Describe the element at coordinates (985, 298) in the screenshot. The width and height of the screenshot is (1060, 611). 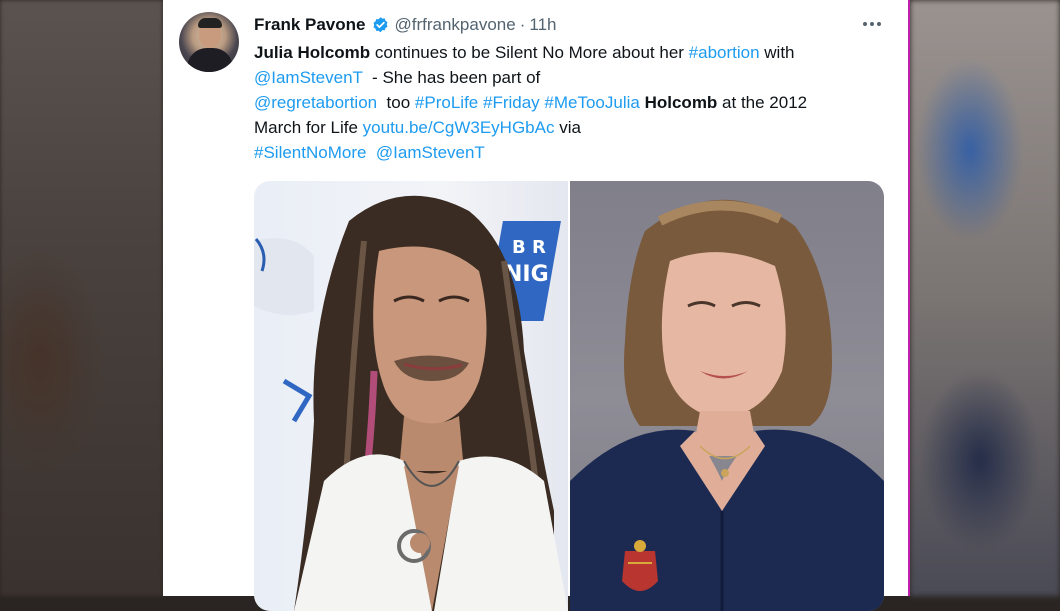
I see `blurred-background-right` at that location.